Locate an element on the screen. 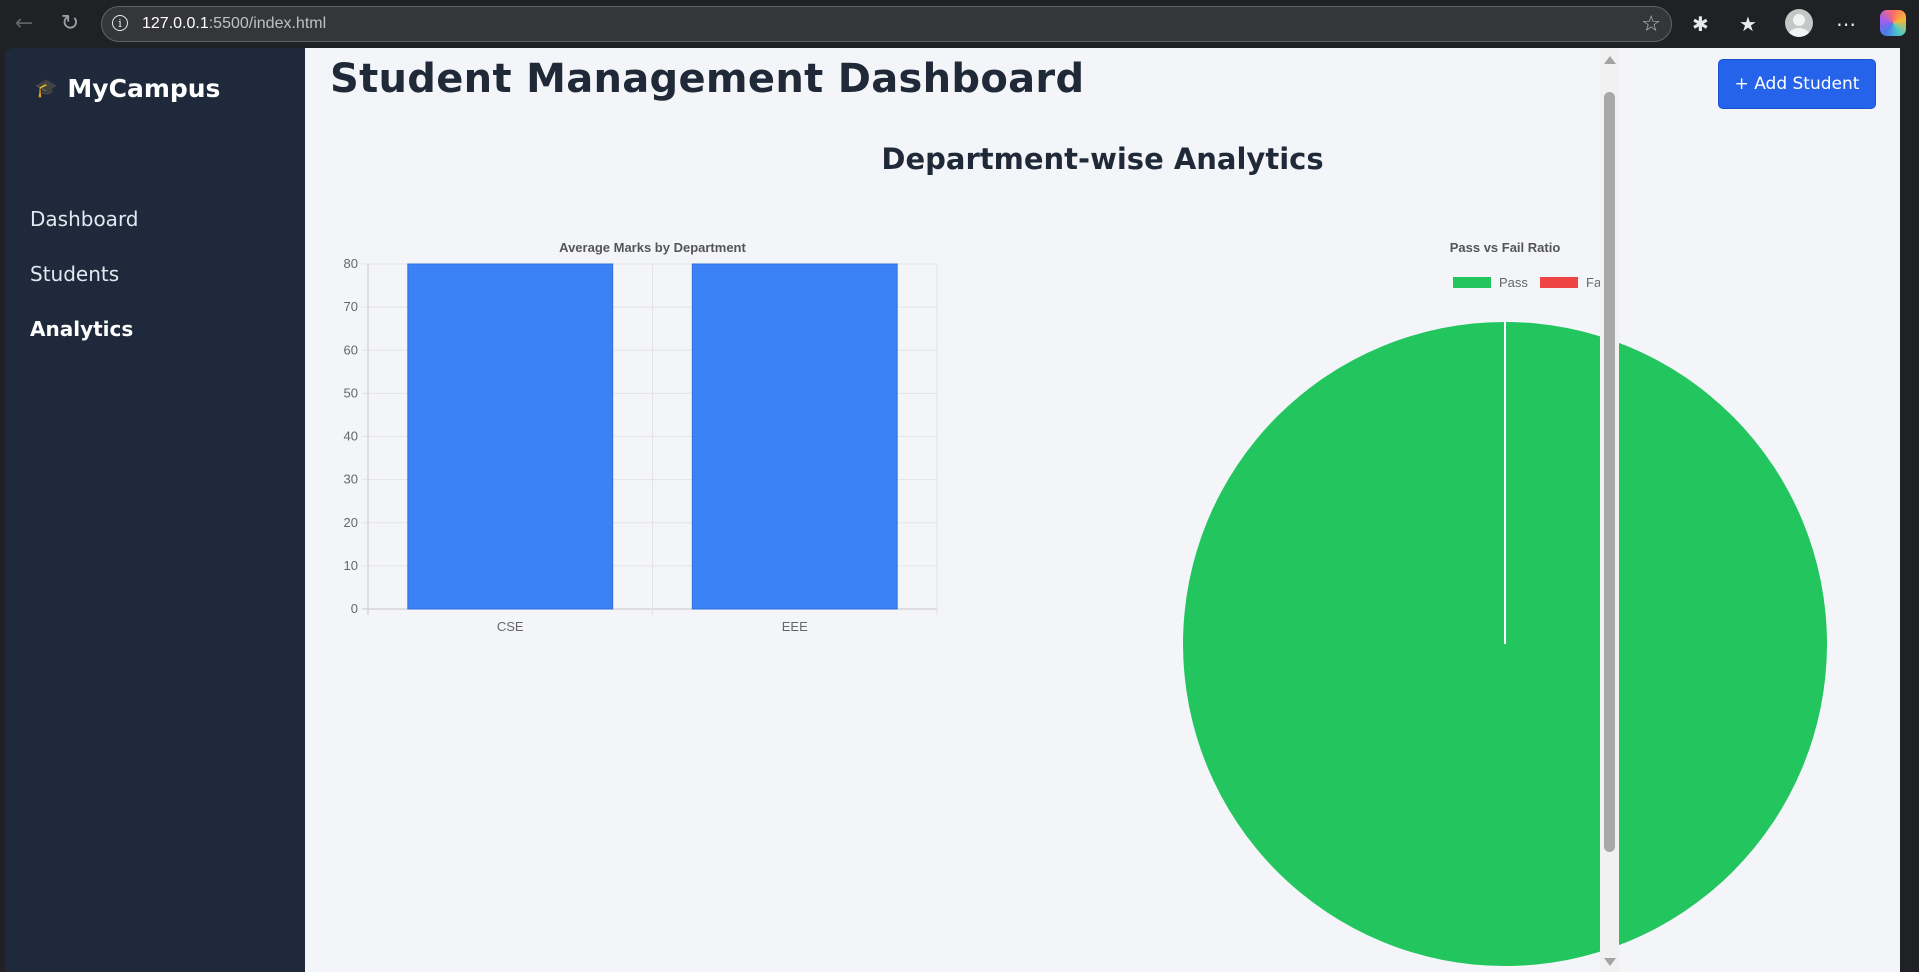  sidebar-item-dashboard: Dashboard is located at coordinates (155, 219).